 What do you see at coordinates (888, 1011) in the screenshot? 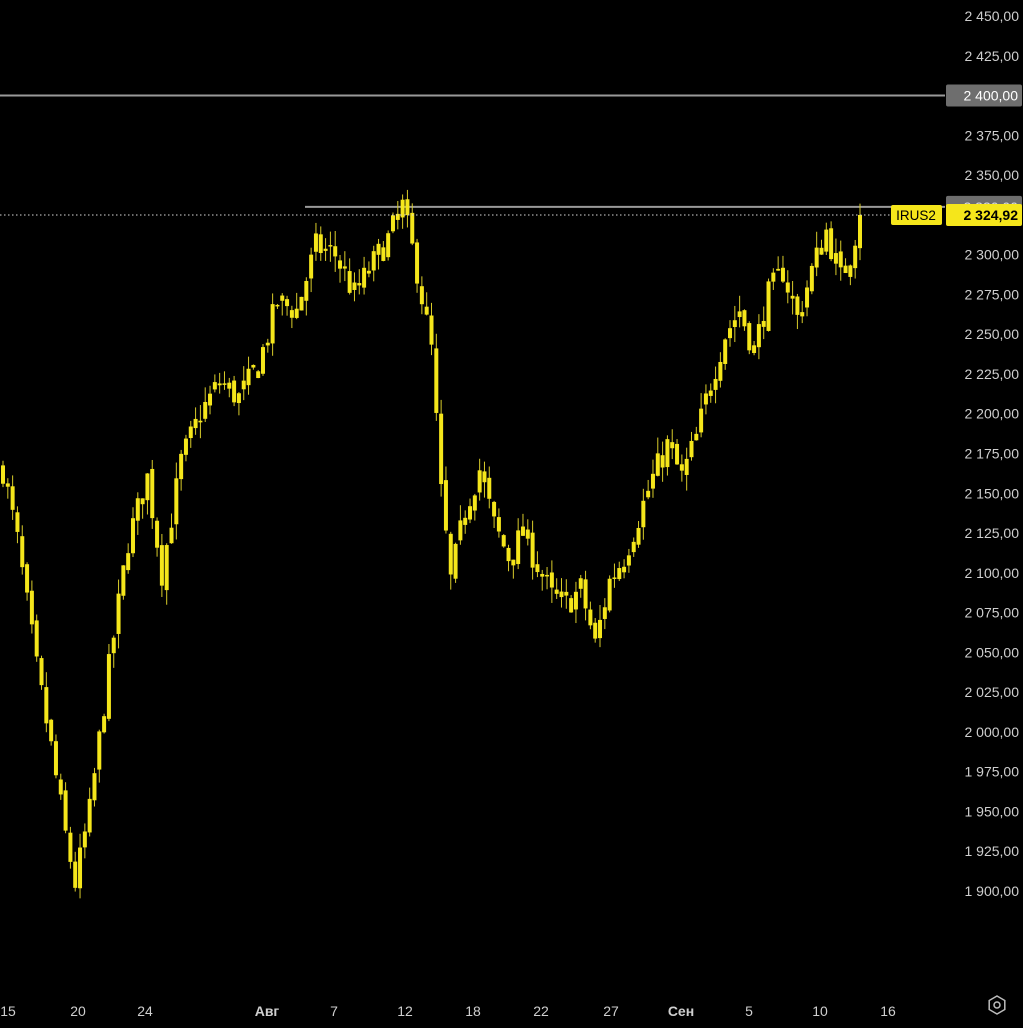
I see `x-tick-label: 16` at bounding box center [888, 1011].